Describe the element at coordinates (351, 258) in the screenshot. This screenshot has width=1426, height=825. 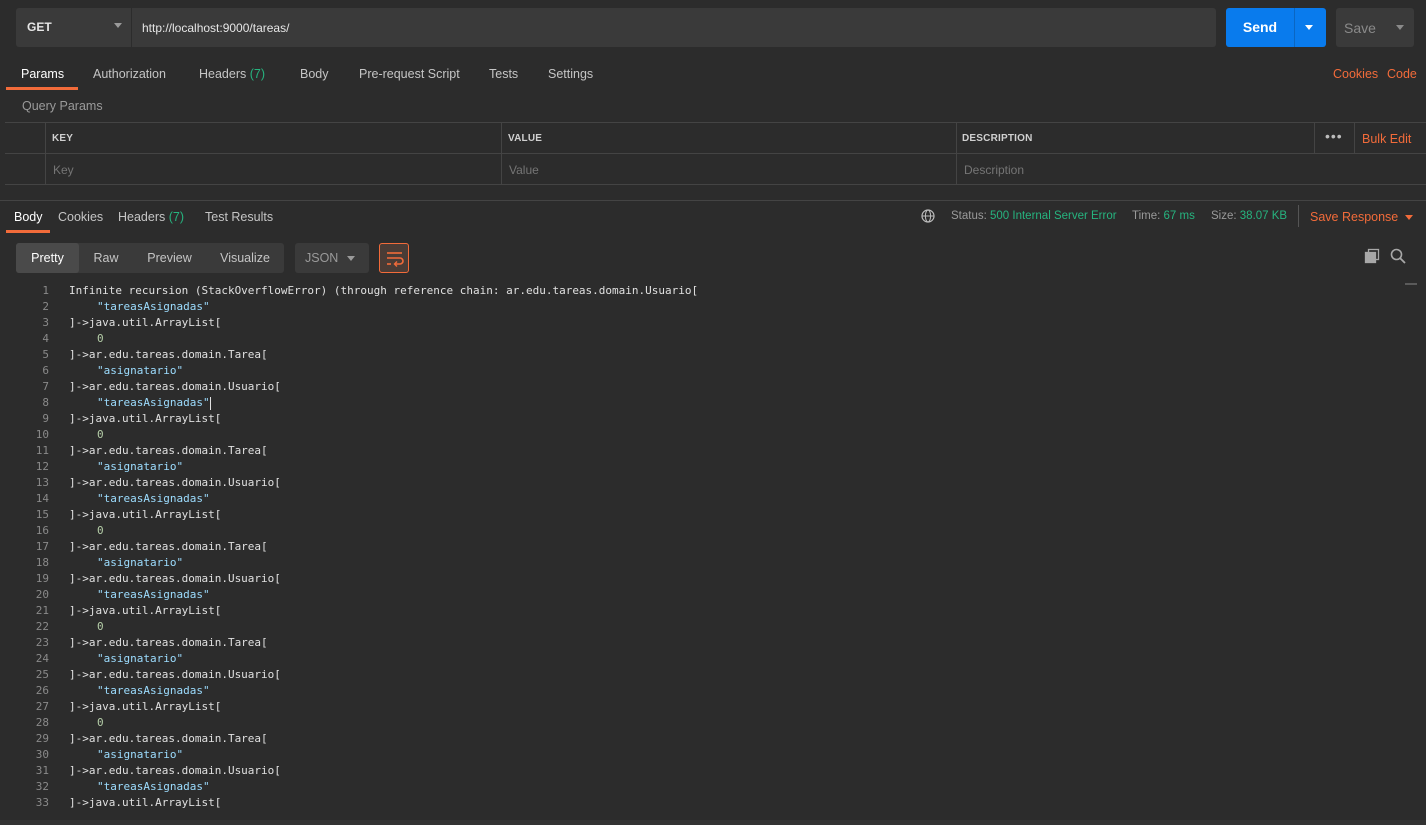
I see `chevron-down-icon` at that location.